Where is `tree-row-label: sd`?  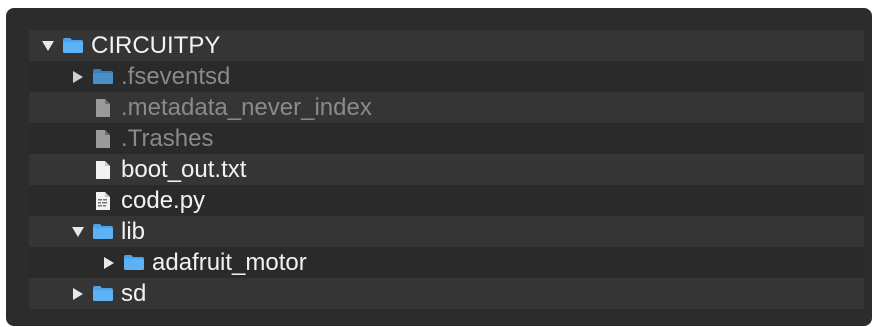 tree-row-label: sd is located at coordinates (134, 293).